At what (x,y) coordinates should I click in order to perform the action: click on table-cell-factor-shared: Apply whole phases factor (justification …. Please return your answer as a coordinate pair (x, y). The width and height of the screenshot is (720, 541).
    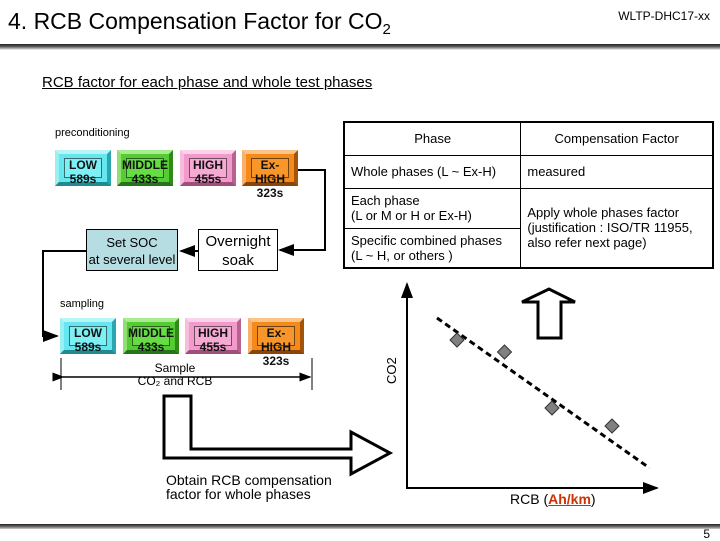
    Looking at the image, I should click on (617, 228).